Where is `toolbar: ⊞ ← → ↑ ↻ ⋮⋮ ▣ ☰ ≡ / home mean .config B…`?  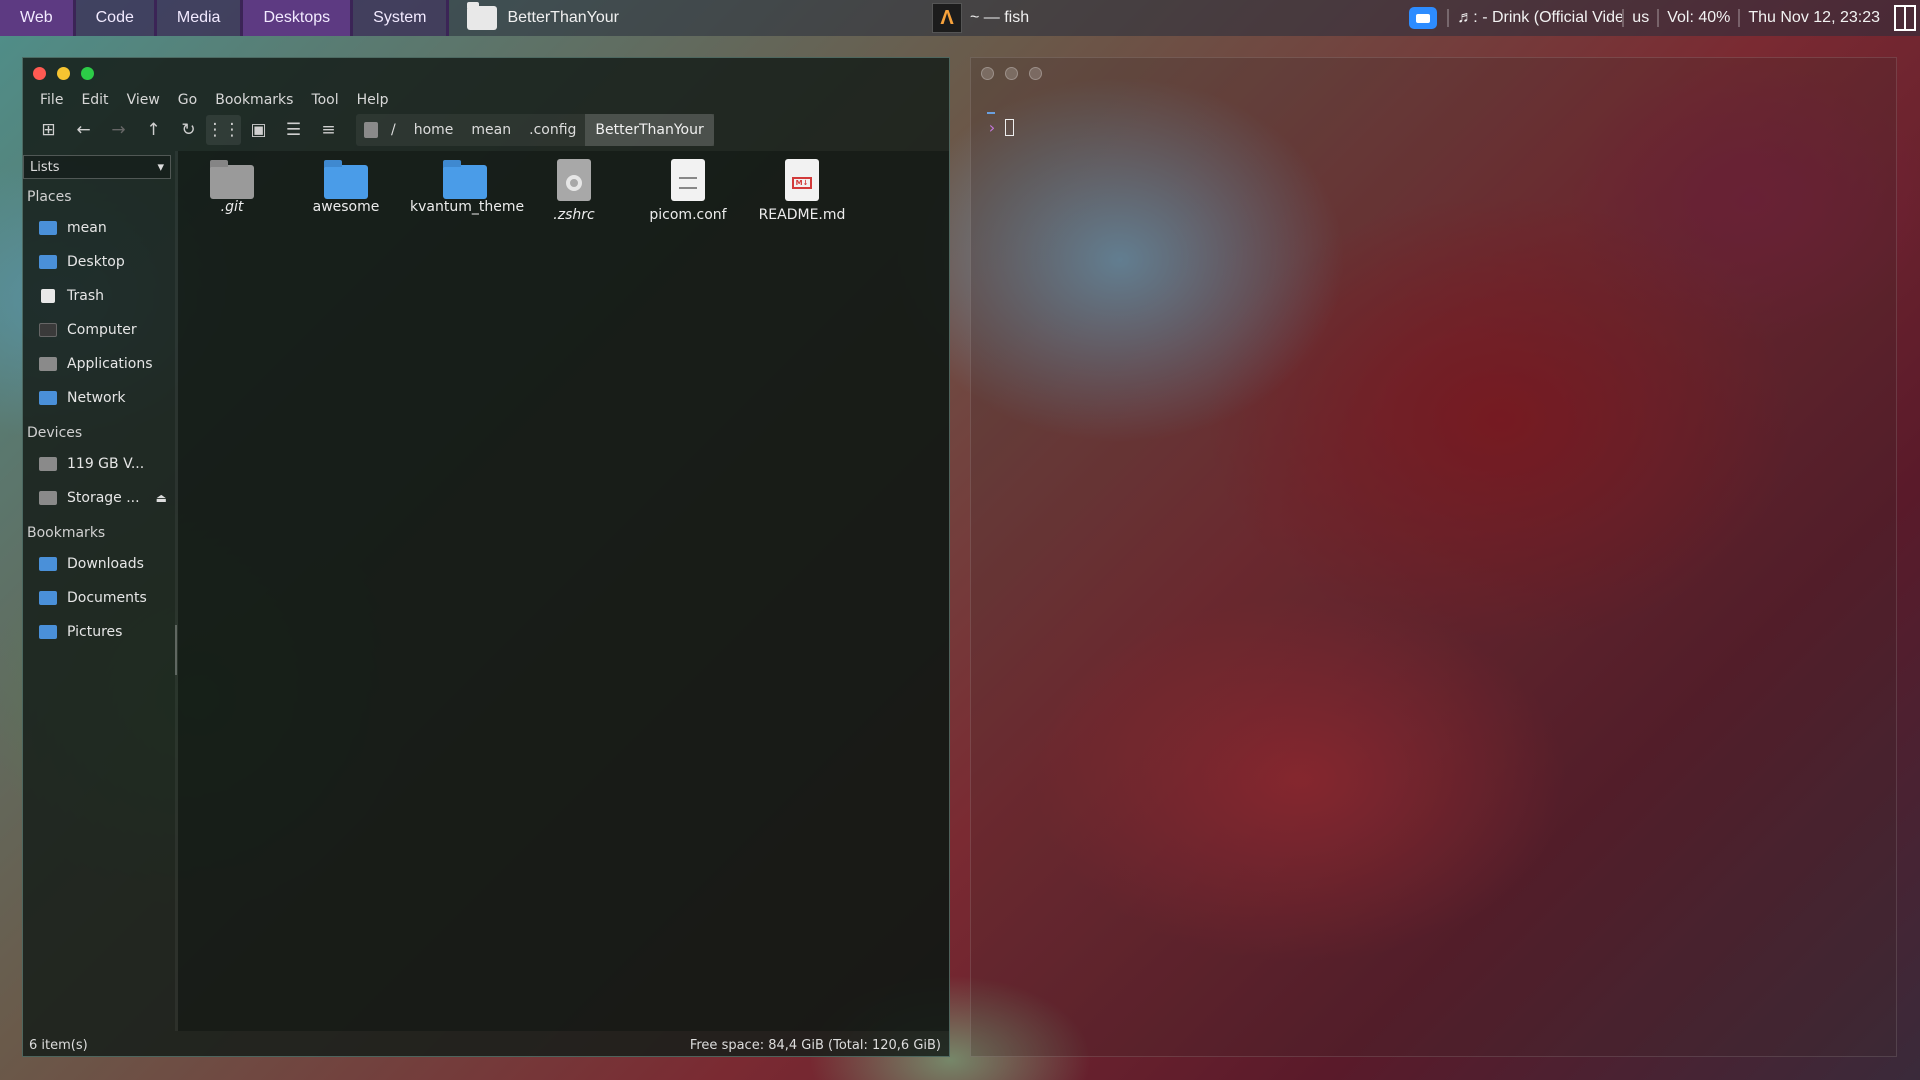
toolbar: ⊞ ← → ↑ ↻ ⋮⋮ ▣ ☰ ≡ / home mean .config B… is located at coordinates (486, 130).